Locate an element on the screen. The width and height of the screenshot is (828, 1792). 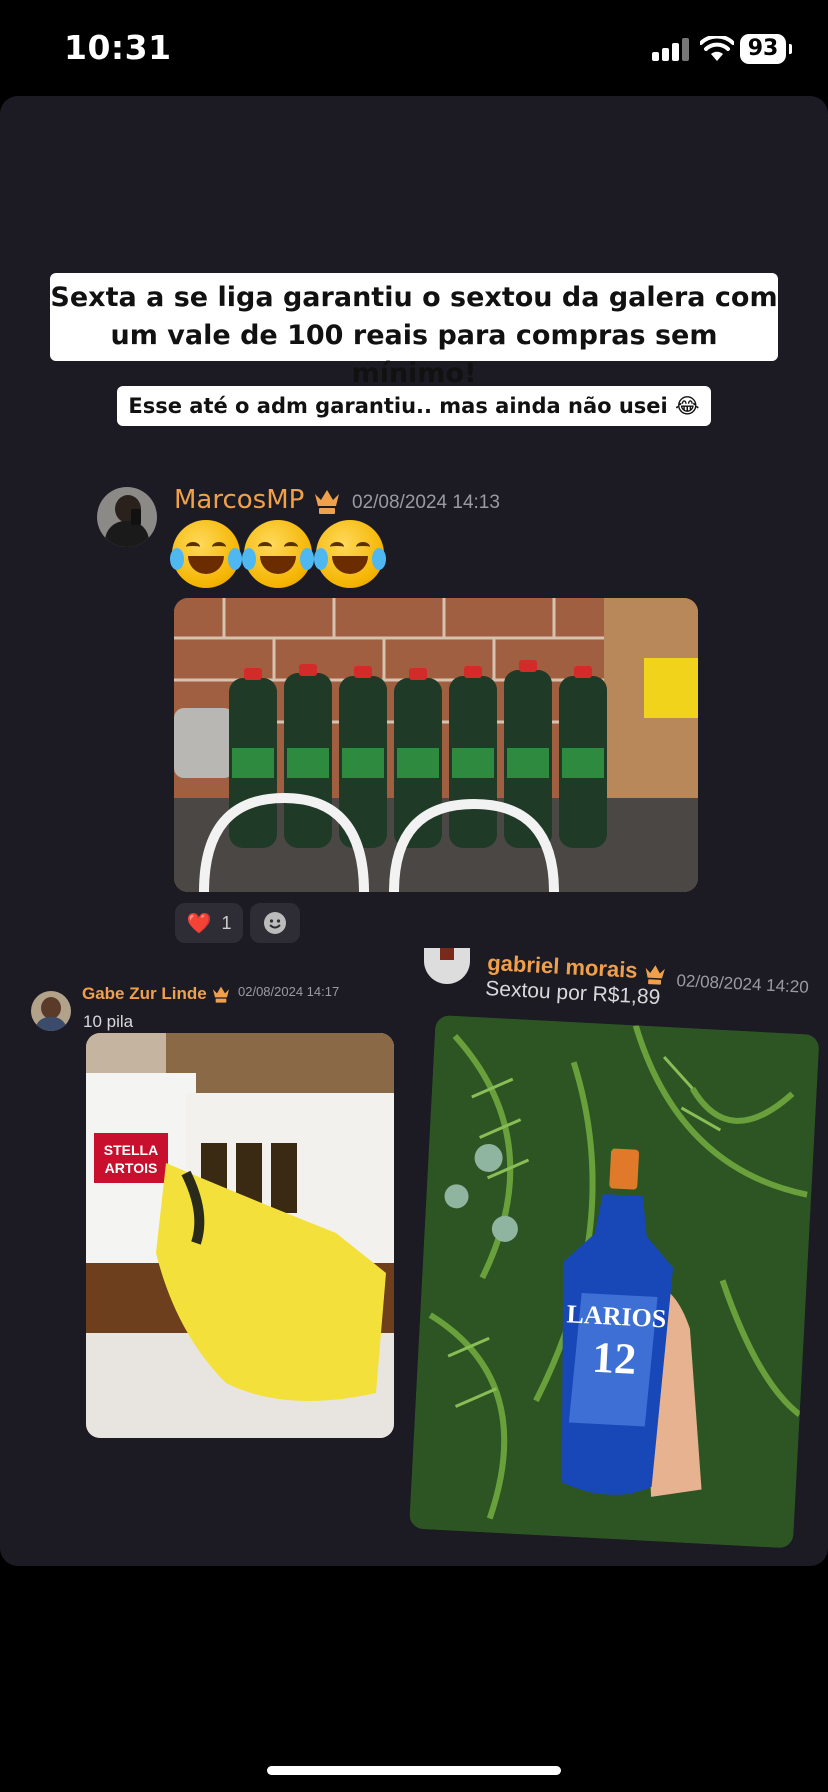
post-photo-beer-pack: STELLA ARTOIS is located at coordinates (240, 1235).